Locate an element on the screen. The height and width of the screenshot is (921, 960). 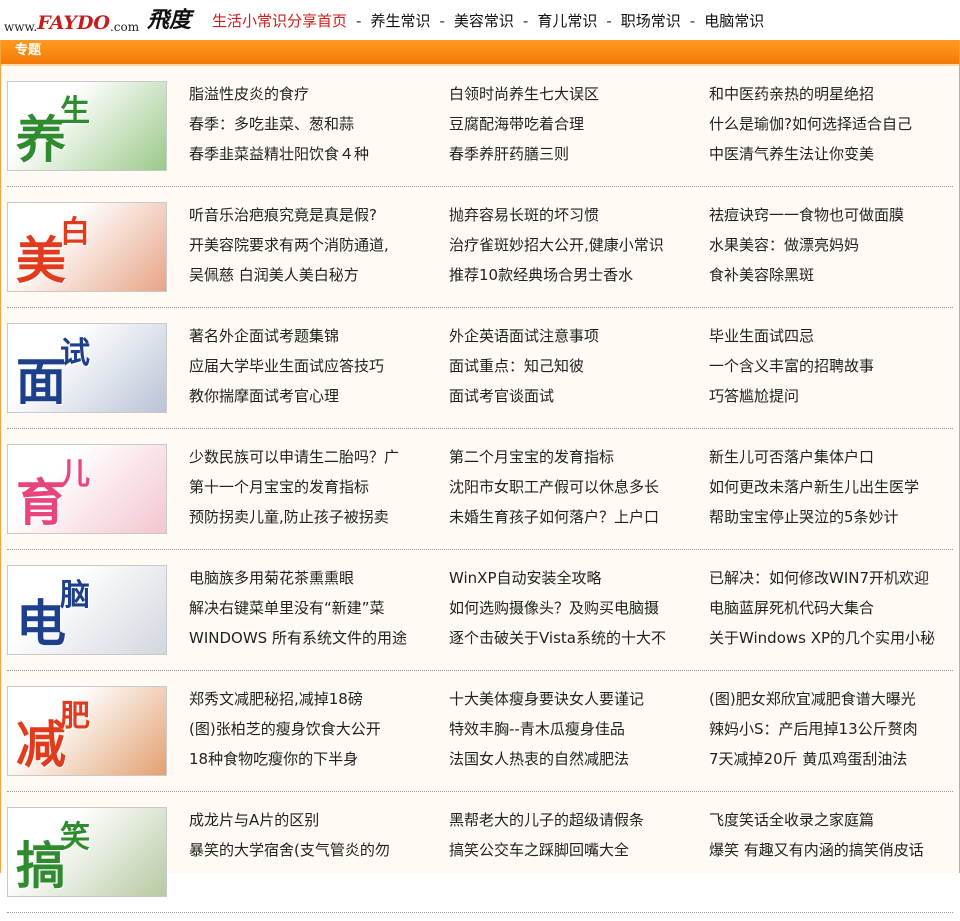
article-link: 郑秀文减肥秘招,减掉18磅 is located at coordinates (309, 702).